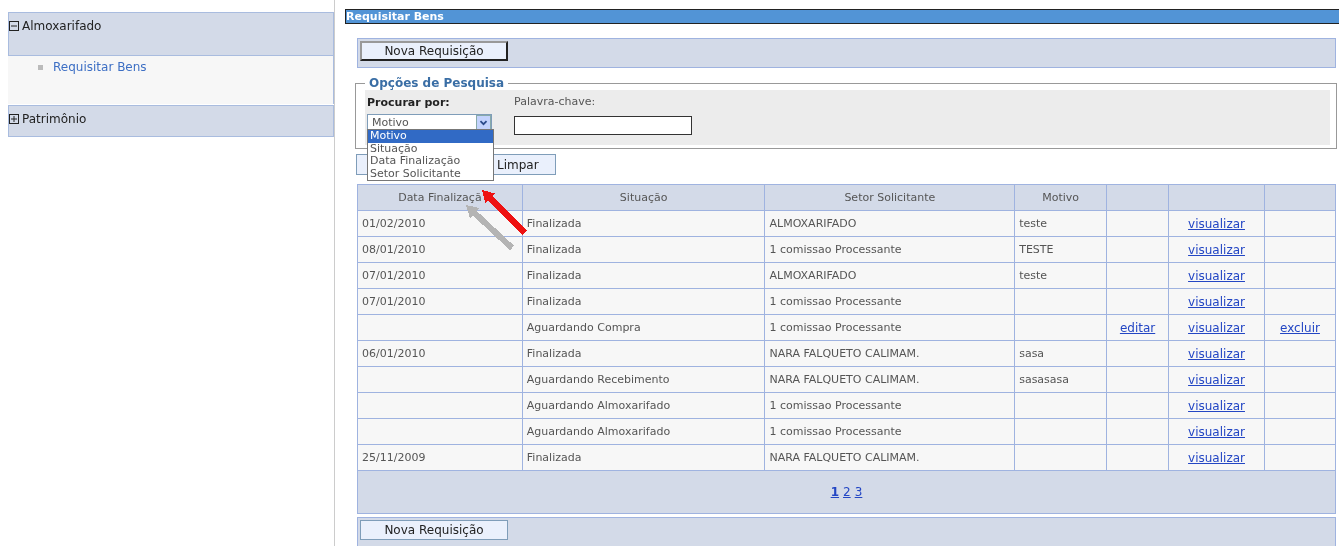  What do you see at coordinates (440, 457) in the screenshot?
I see `table-cell: 25/11/2009` at bounding box center [440, 457].